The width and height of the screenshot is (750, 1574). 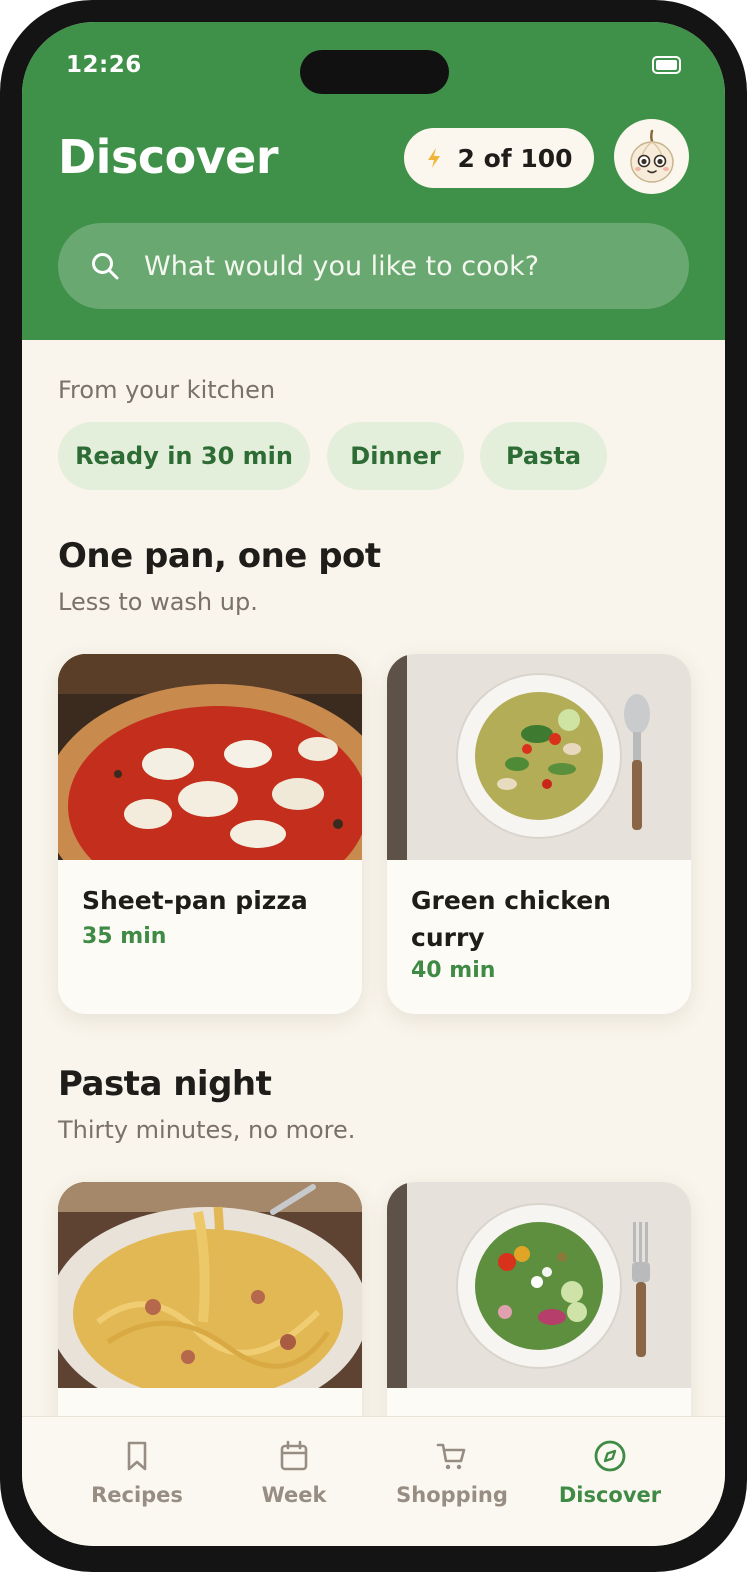 I want to click on search-input, so click(x=404, y=266).